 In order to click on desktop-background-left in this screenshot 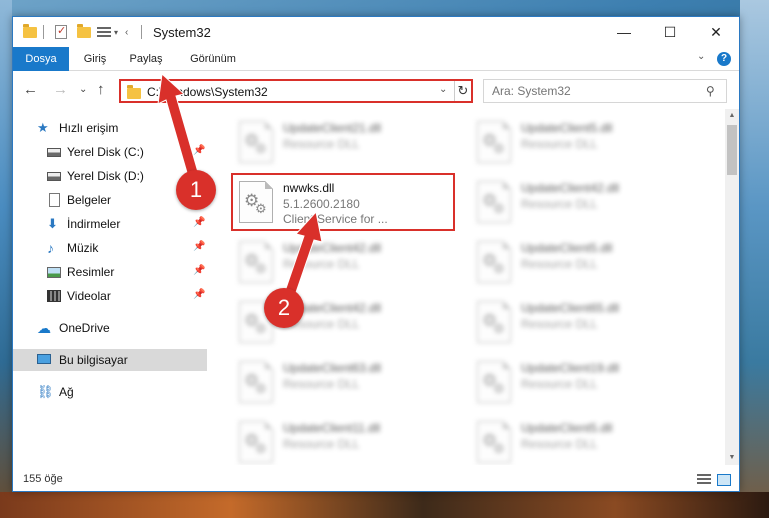, I will do `click(6, 259)`.